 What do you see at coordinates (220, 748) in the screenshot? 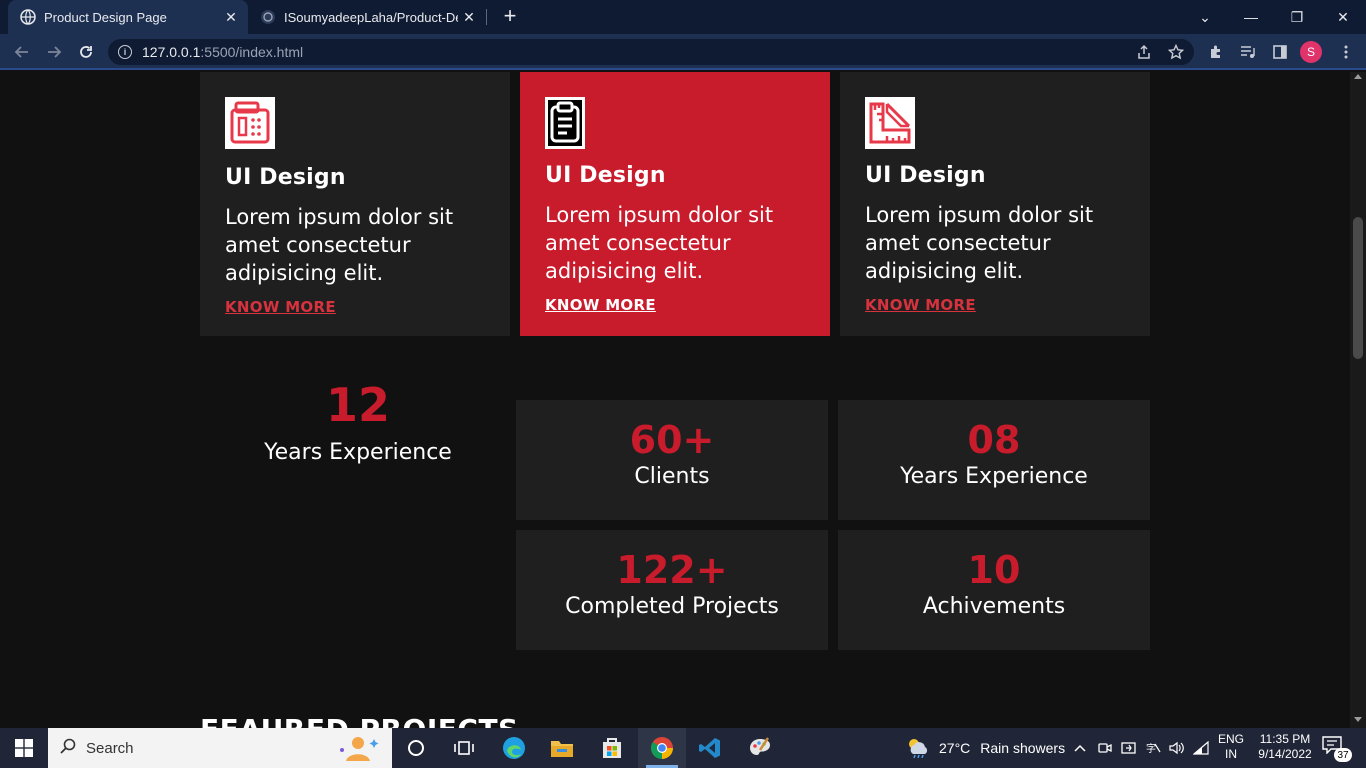
I see `taskbar-search-box: Search` at bounding box center [220, 748].